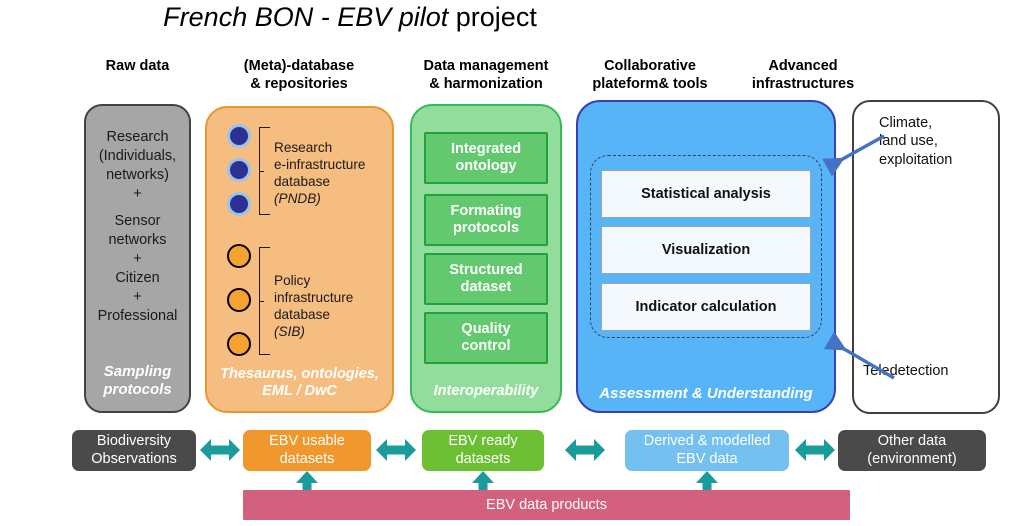  Describe the element at coordinates (706, 393) in the screenshot. I see `collaborative-platform-footer: Assessment & Understanding` at that location.